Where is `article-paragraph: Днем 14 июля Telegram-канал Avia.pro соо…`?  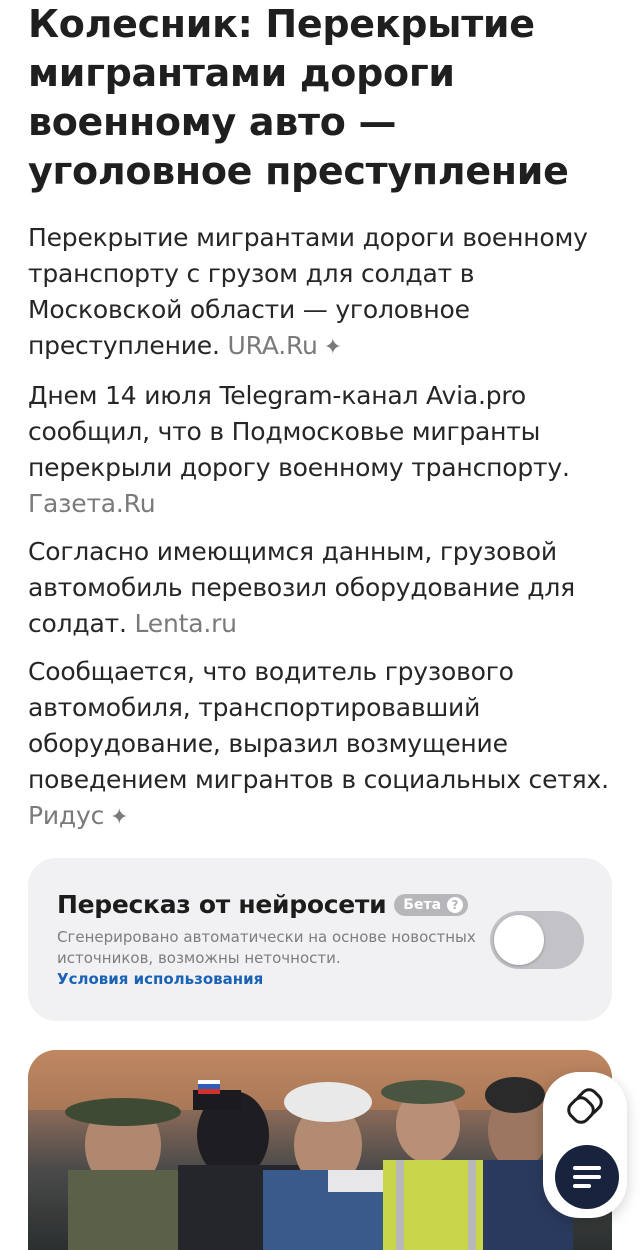 article-paragraph: Днем 14 июля Telegram-канал Avia.pro соо… is located at coordinates (323, 450).